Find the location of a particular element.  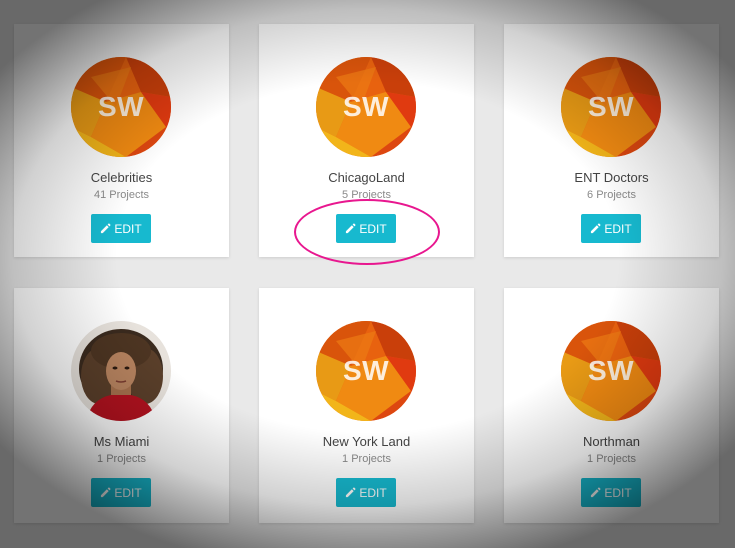

group-card-new-york-land: SW New York Land 1 Projects EDIT is located at coordinates (366, 405).